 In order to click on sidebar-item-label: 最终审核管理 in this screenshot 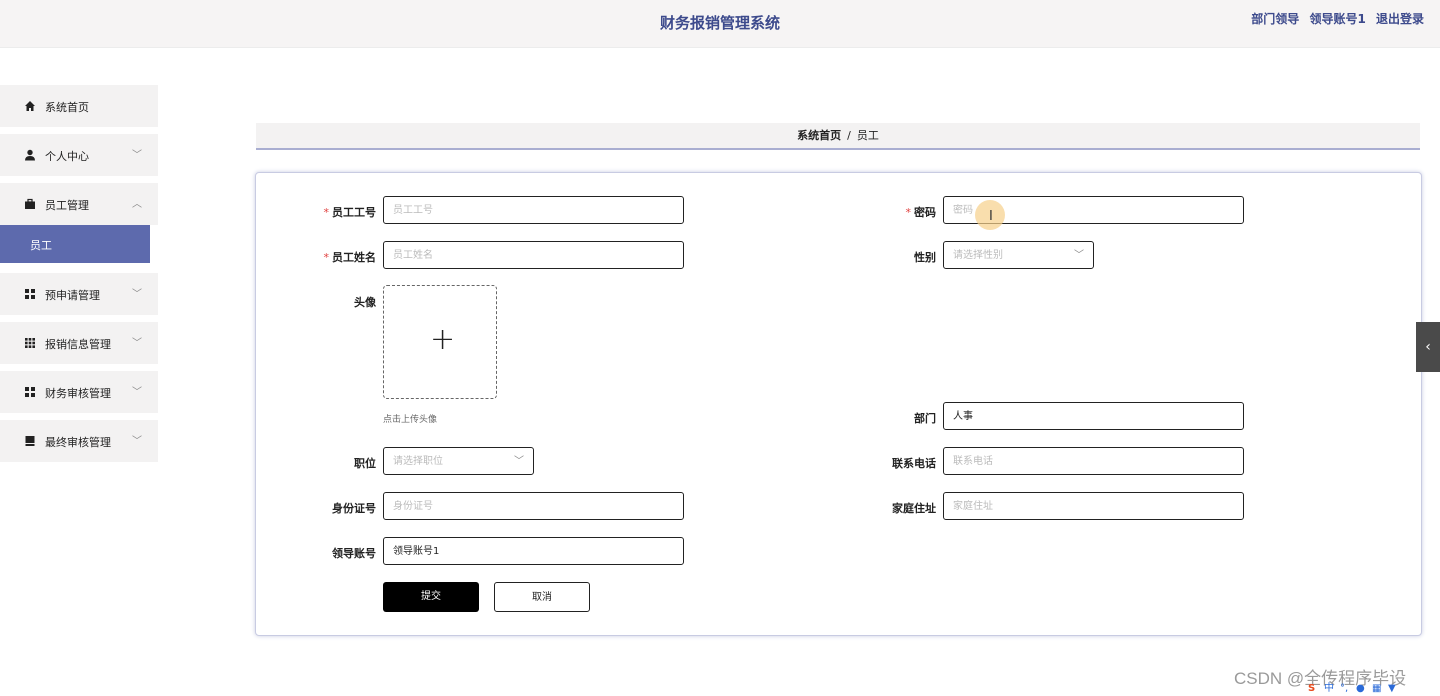, I will do `click(78, 442)`.